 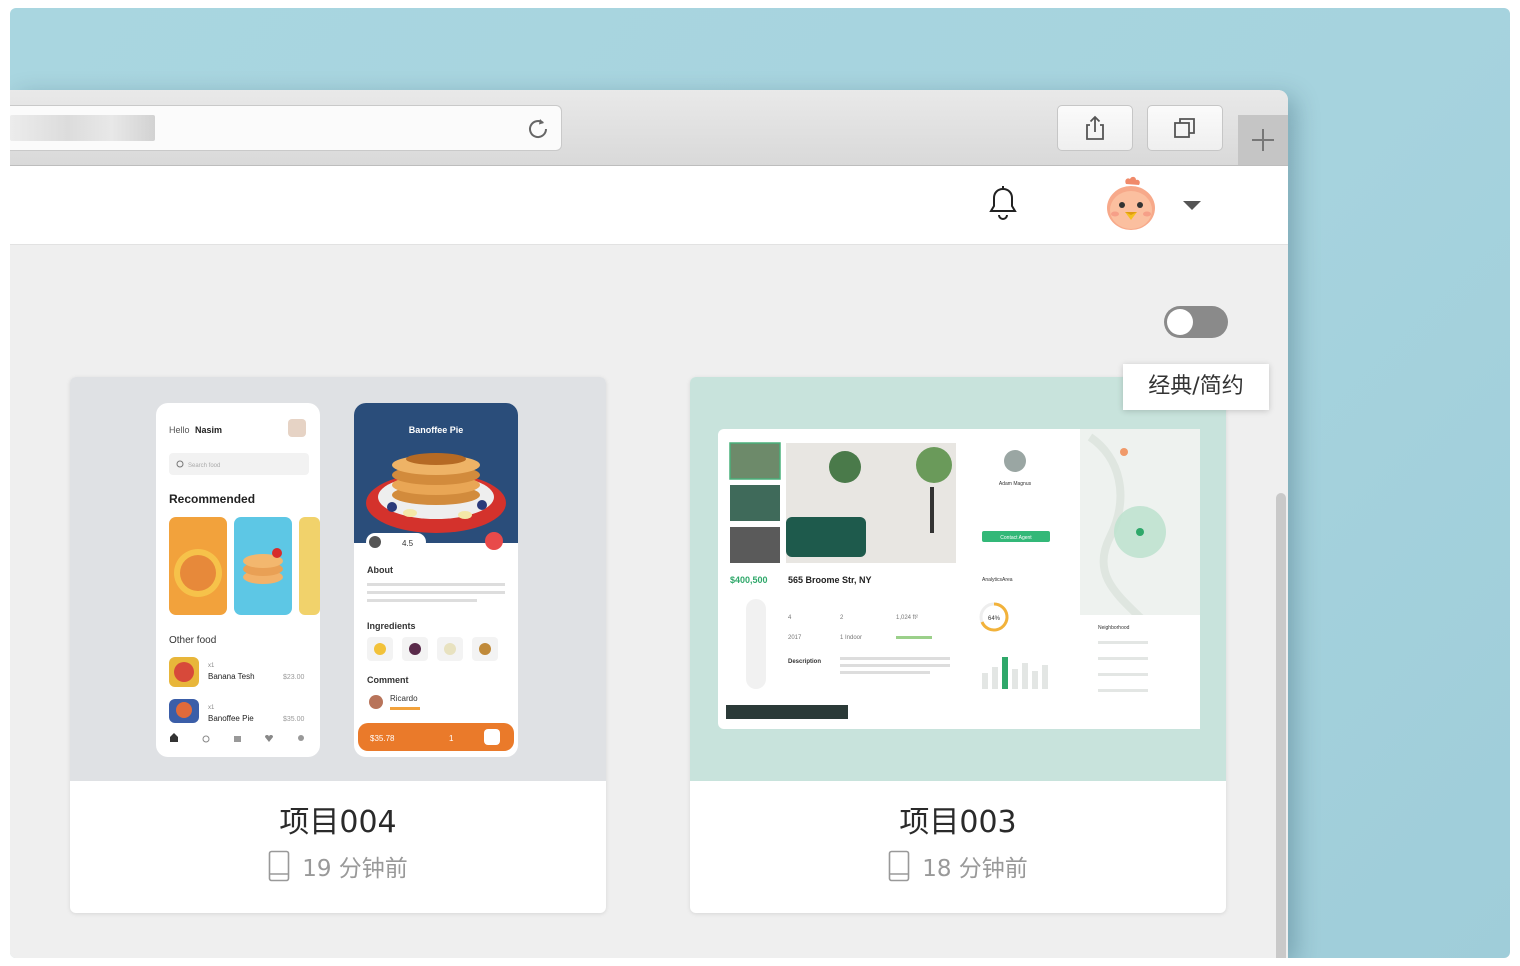 What do you see at coordinates (231, 676) in the screenshot?
I see `mock-item-name: Banana Tesh` at bounding box center [231, 676].